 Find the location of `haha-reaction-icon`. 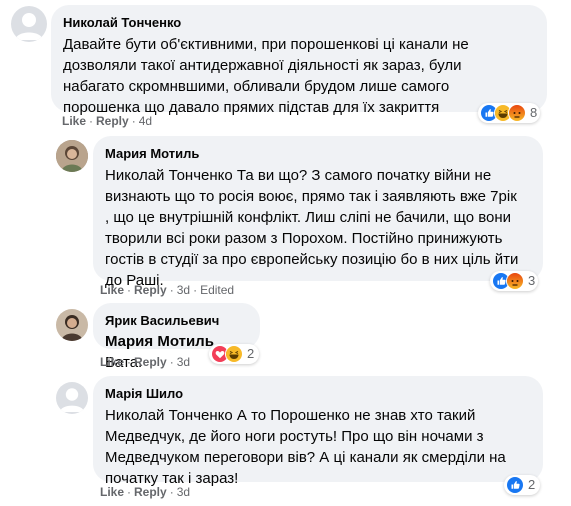

haha-reaction-icon is located at coordinates (234, 354).